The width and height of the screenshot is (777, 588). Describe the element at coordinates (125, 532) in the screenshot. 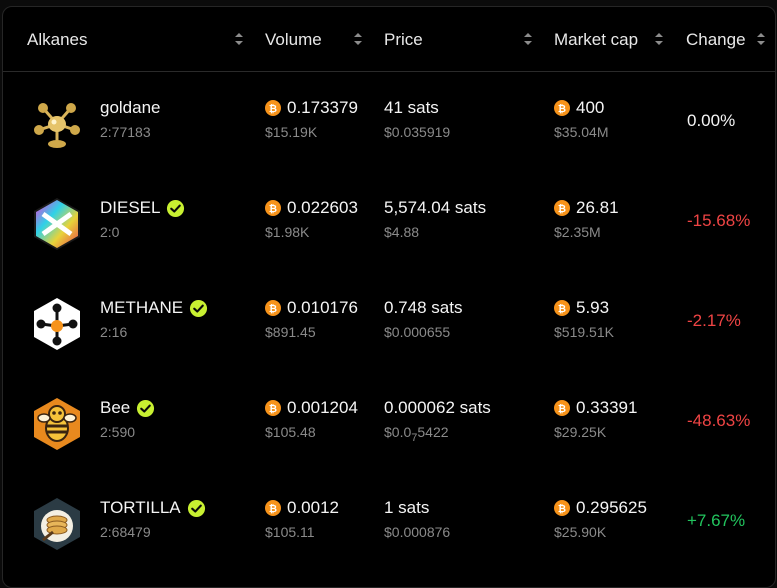

I see `token-id: 2:68479` at that location.